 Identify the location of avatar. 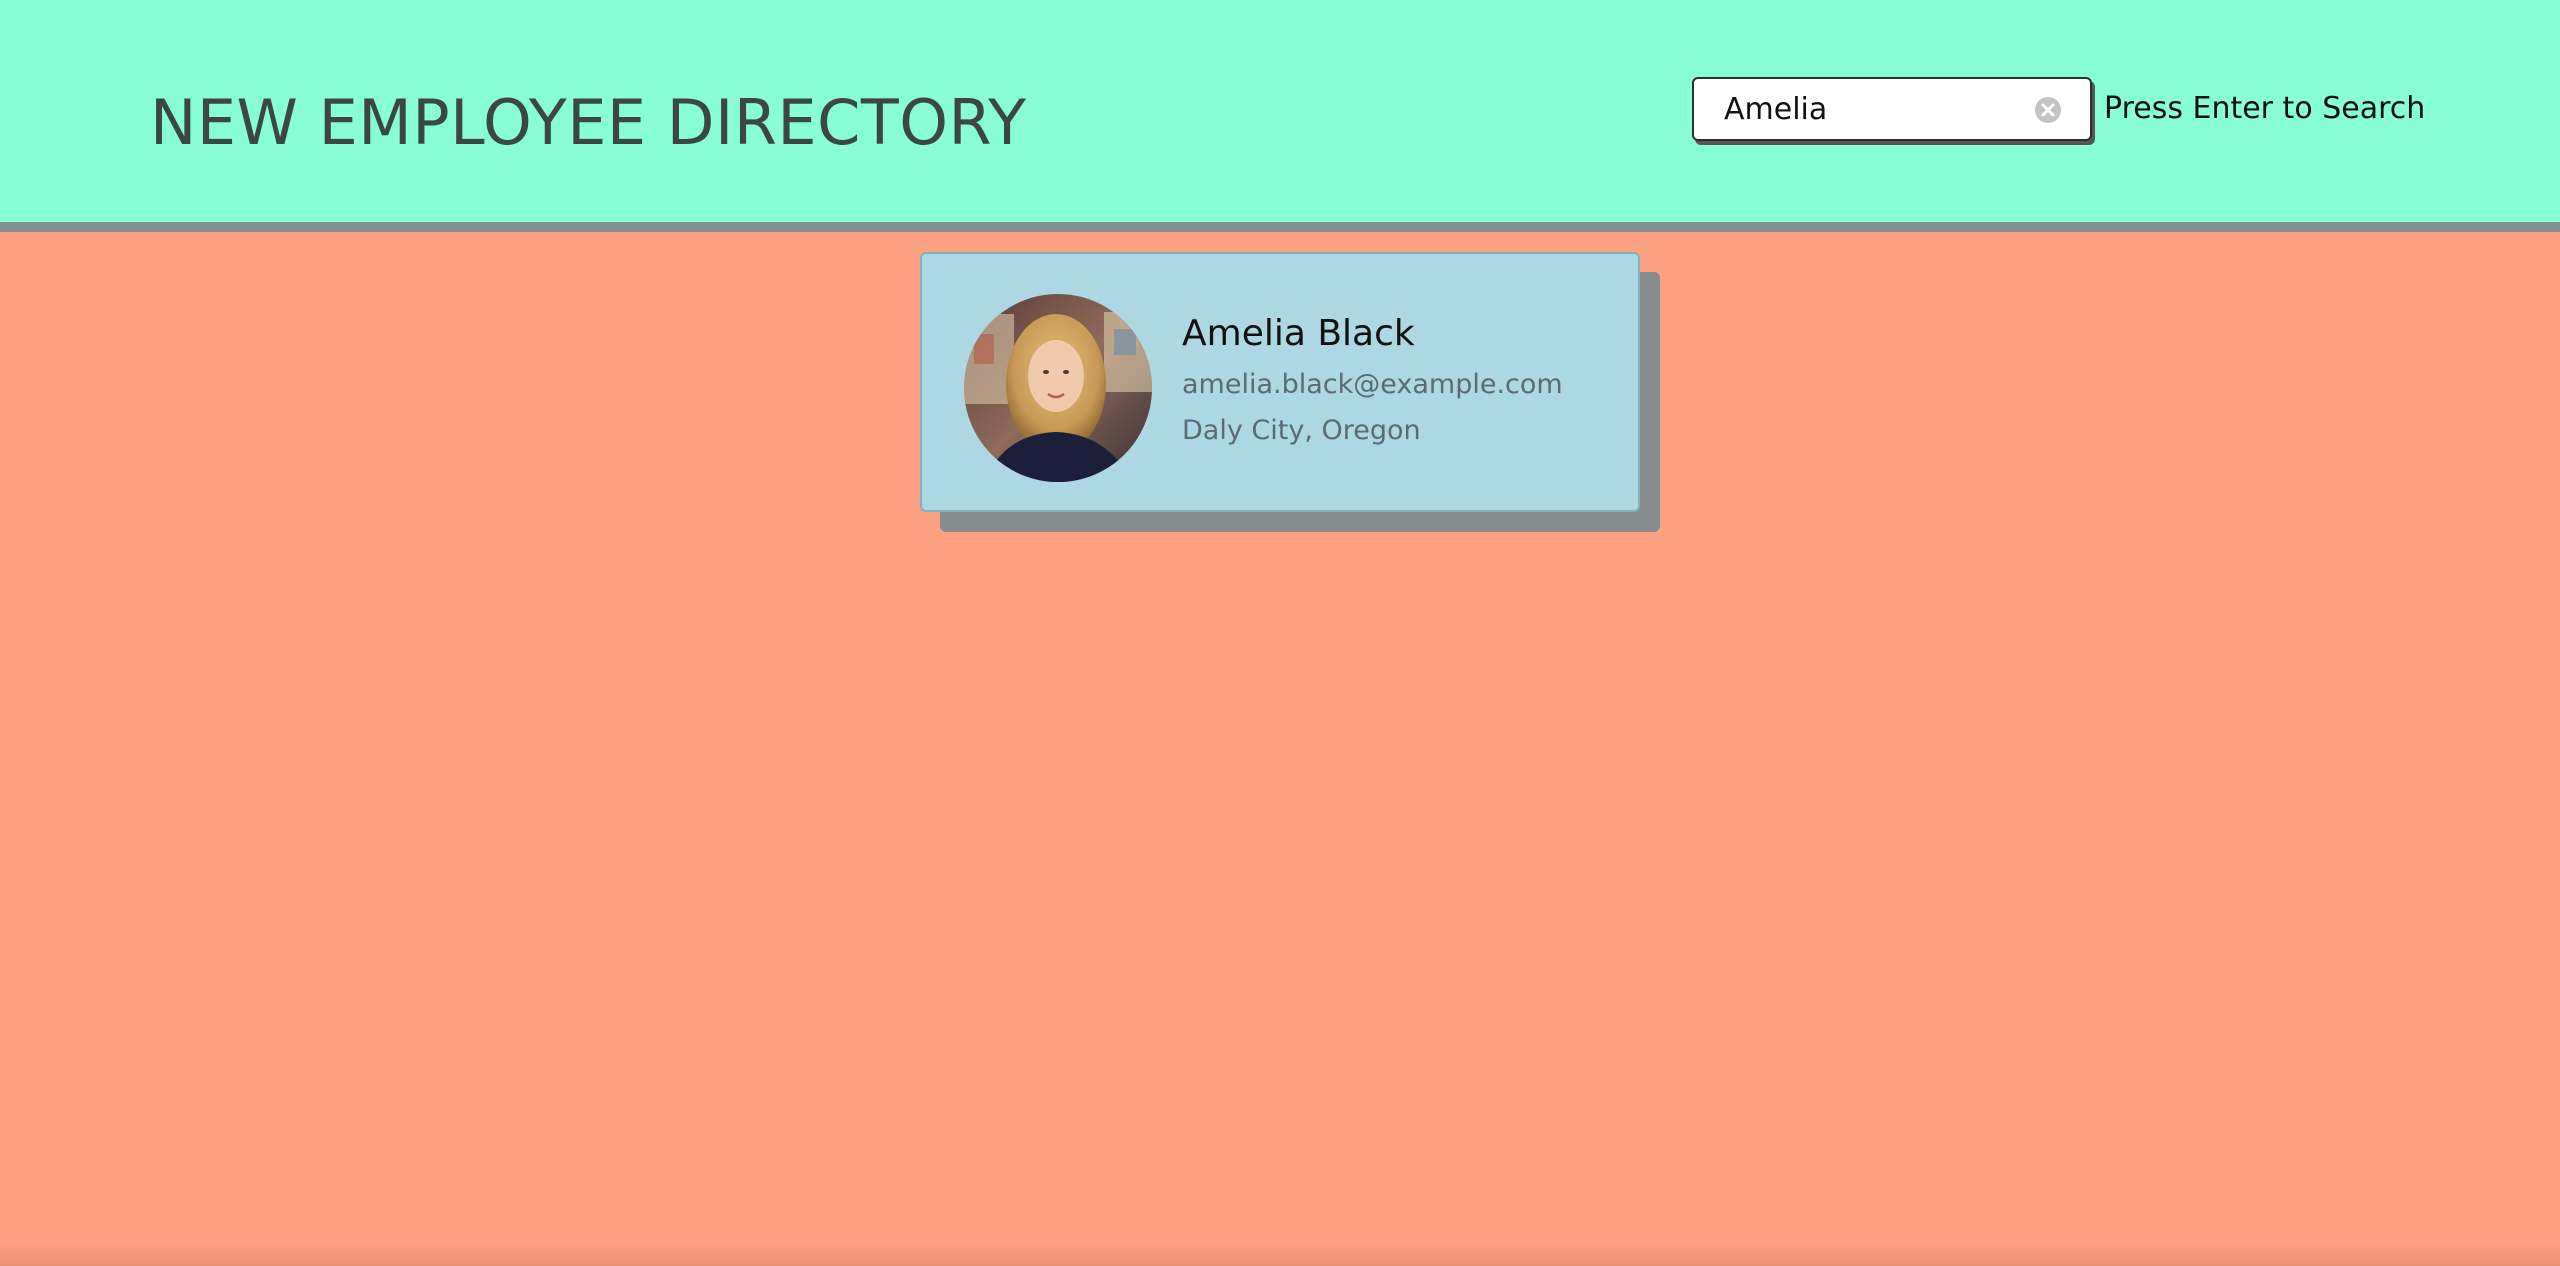
(1058, 388).